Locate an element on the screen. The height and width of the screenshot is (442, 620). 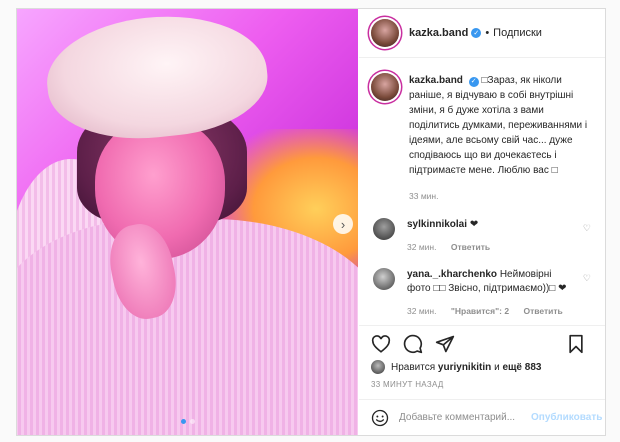
comment-likes-count: "Нравится": 2 is located at coordinates (480, 311).